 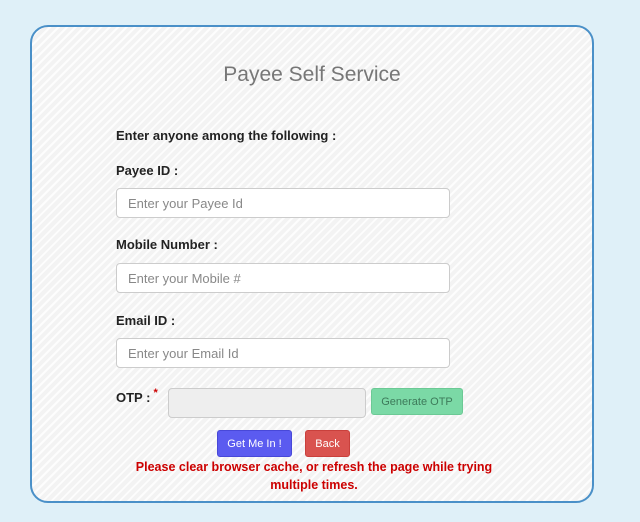 What do you see at coordinates (254, 443) in the screenshot?
I see `login-button: Get Me In !` at bounding box center [254, 443].